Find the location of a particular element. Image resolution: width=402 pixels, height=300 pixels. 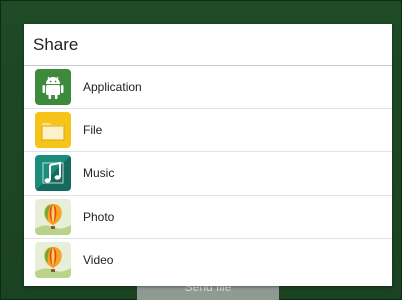

share-option-label: File is located at coordinates (93, 130).